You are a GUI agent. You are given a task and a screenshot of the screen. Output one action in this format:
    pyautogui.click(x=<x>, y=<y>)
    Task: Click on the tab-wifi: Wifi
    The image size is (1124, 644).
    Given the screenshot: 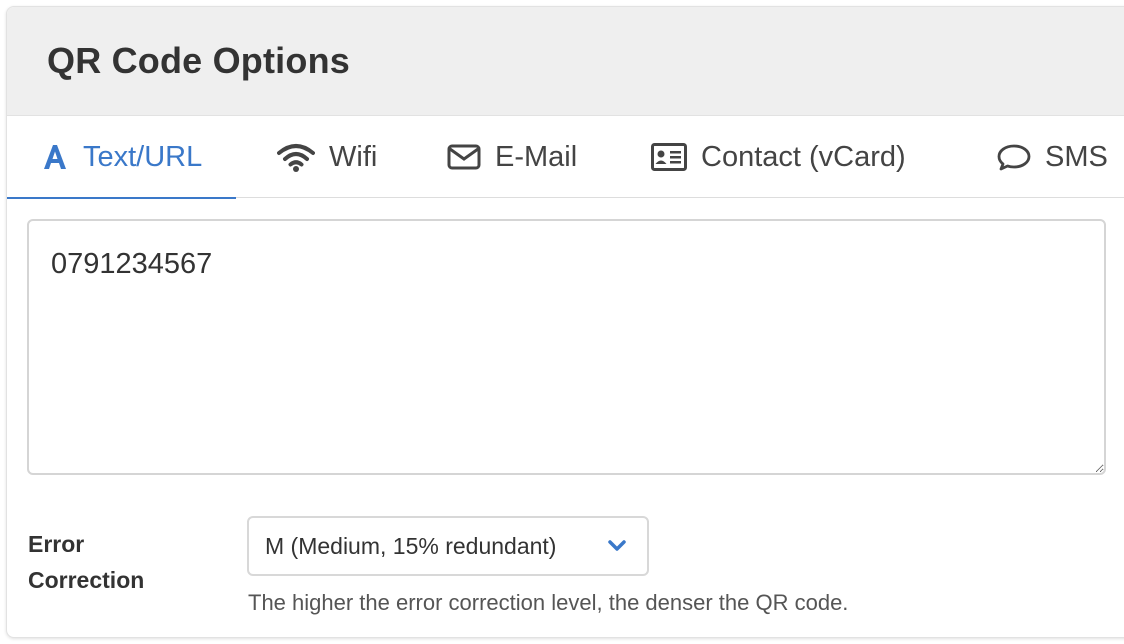 What is the action you would take?
    pyautogui.click(x=327, y=157)
    